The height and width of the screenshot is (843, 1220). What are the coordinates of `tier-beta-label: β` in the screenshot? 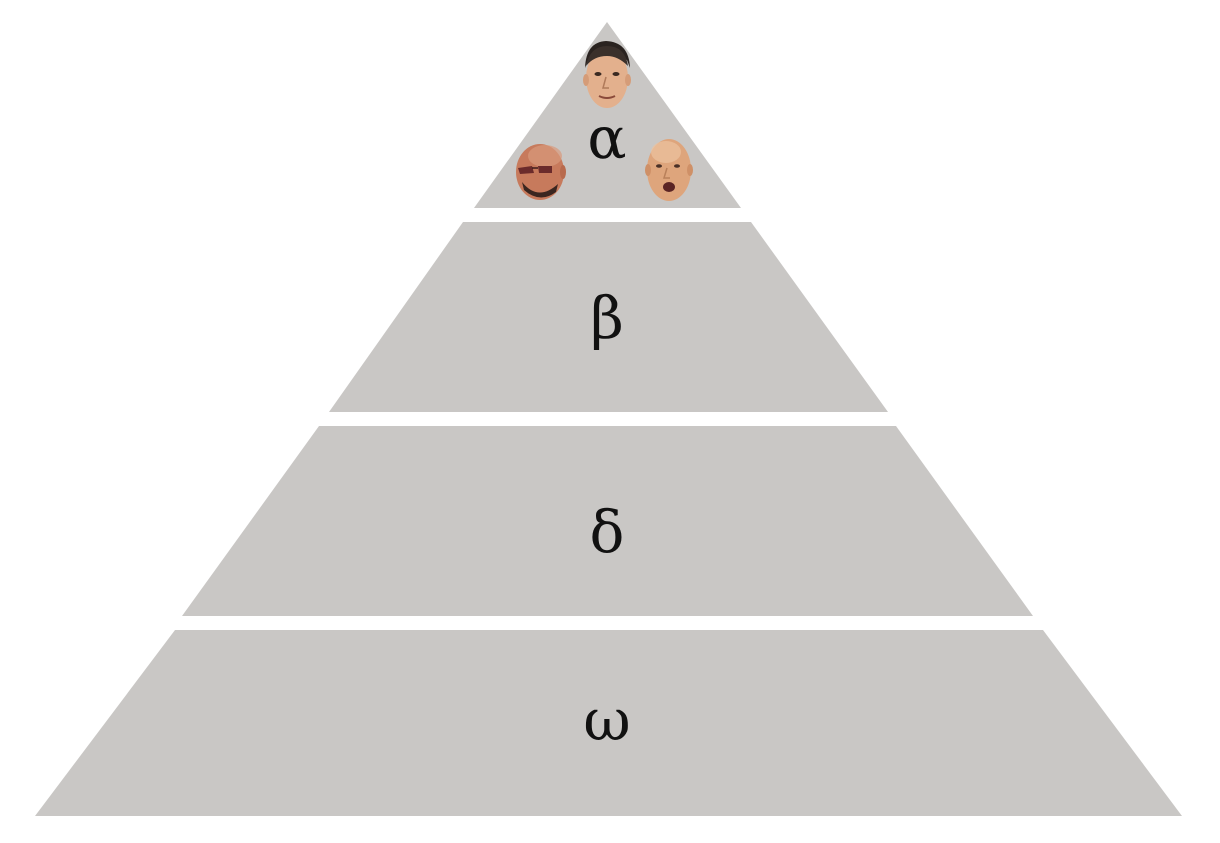 It's located at (607, 318).